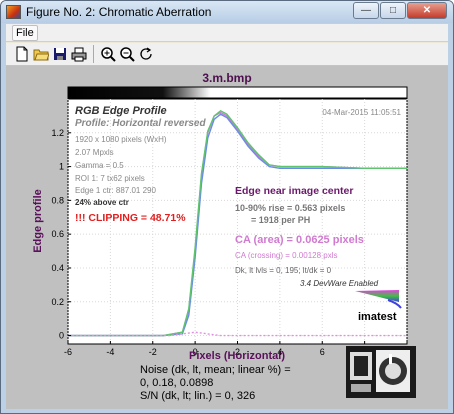 The height and width of the screenshot is (414, 454). What do you see at coordinates (198, 396) in the screenshot?
I see `noise-line-3: S/N (dk, lt; lin.) = 0, 326` at bounding box center [198, 396].